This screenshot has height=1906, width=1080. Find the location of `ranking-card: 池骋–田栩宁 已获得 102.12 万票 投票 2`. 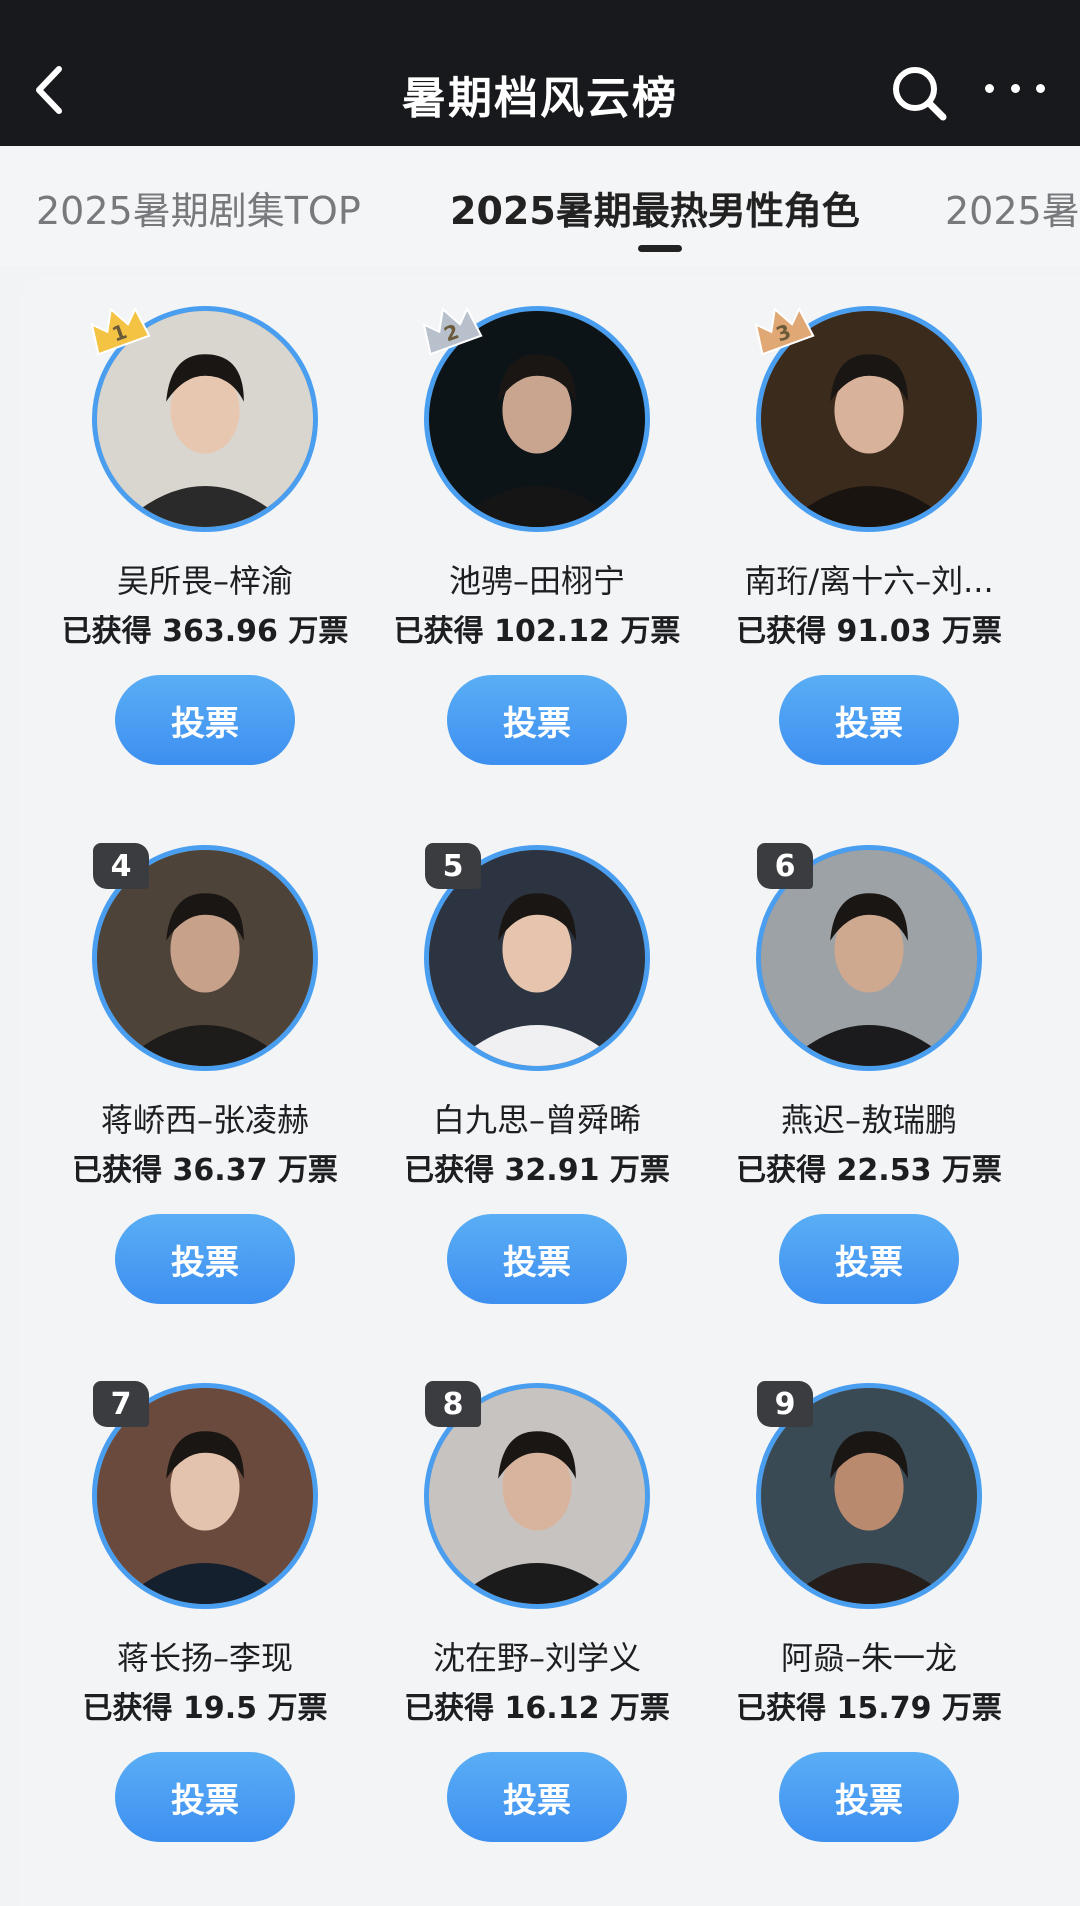

ranking-card: 池骋–田栩宁 已获得 102.12 万票 投票 2 is located at coordinates (537, 536).